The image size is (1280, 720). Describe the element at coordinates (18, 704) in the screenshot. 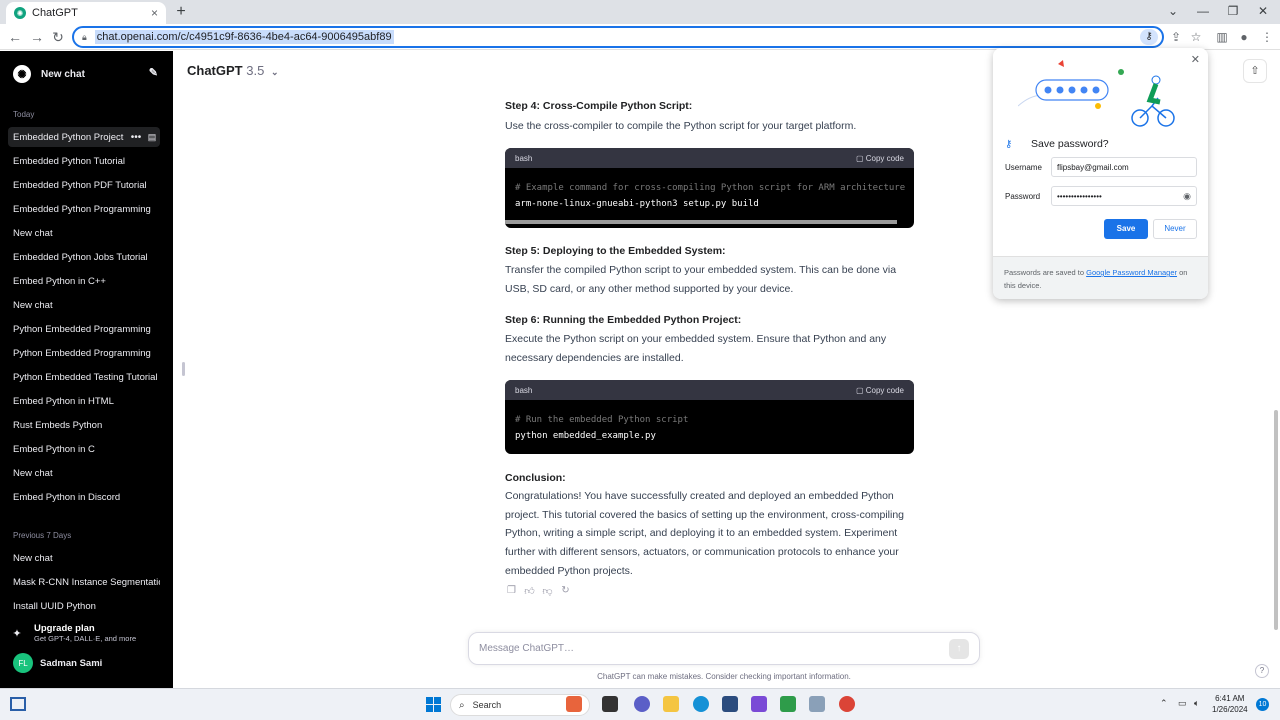

I see `widgets-icon` at that location.